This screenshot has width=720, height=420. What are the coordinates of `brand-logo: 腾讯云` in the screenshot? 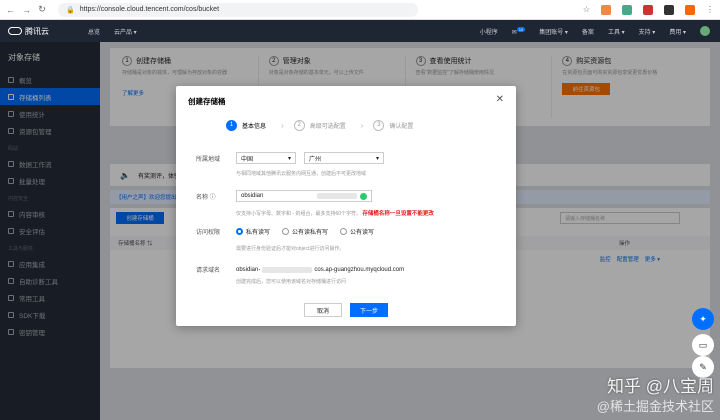 It's located at (48, 31).